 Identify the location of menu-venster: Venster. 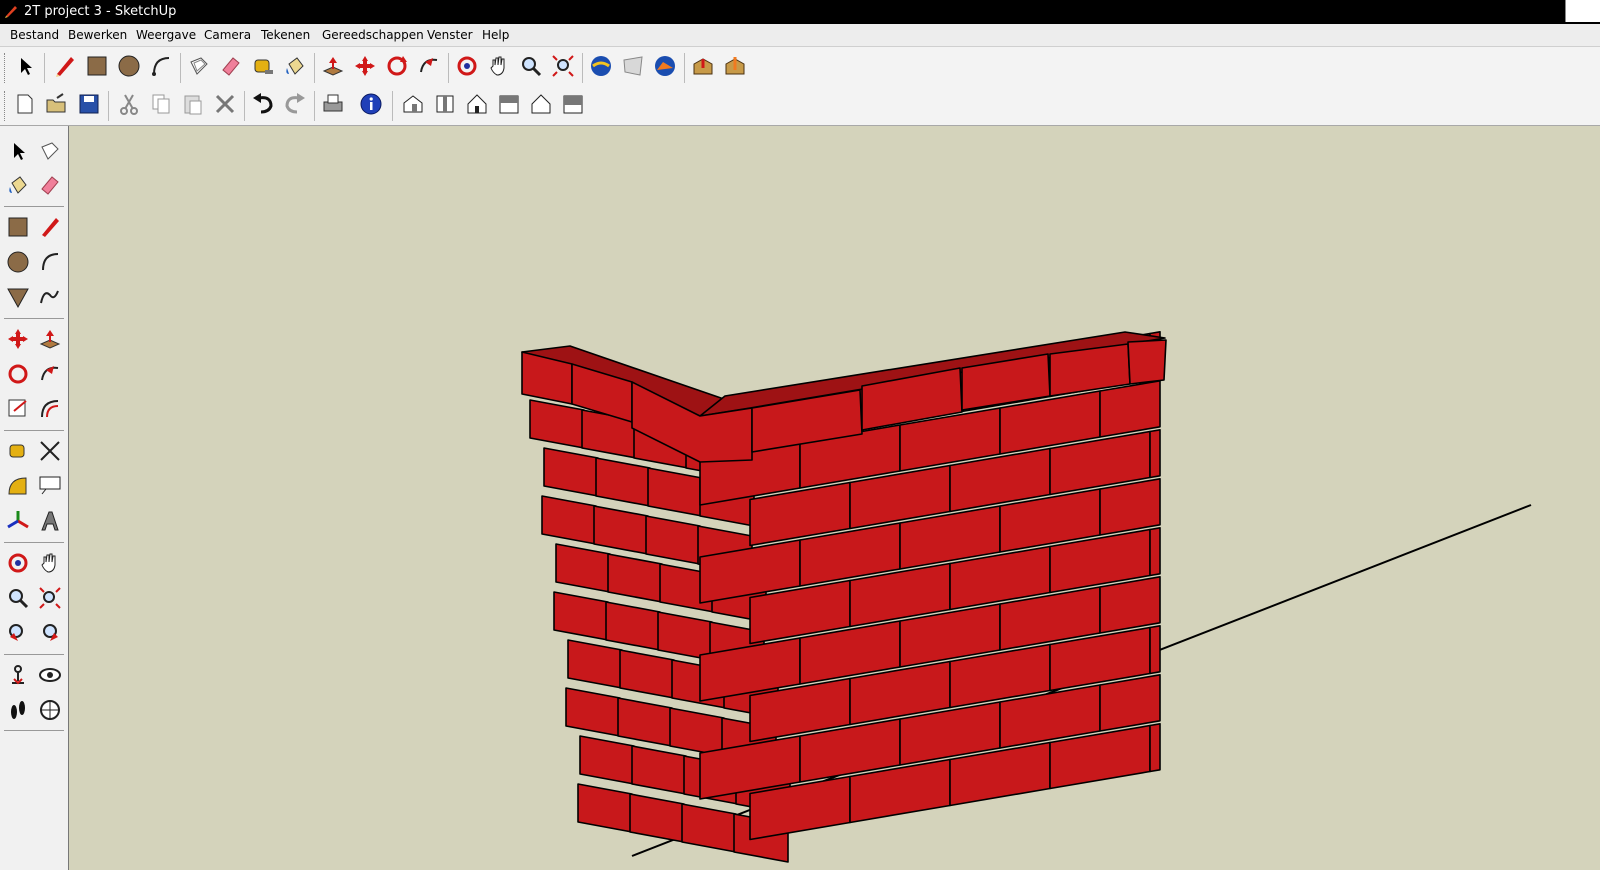
(450, 35).